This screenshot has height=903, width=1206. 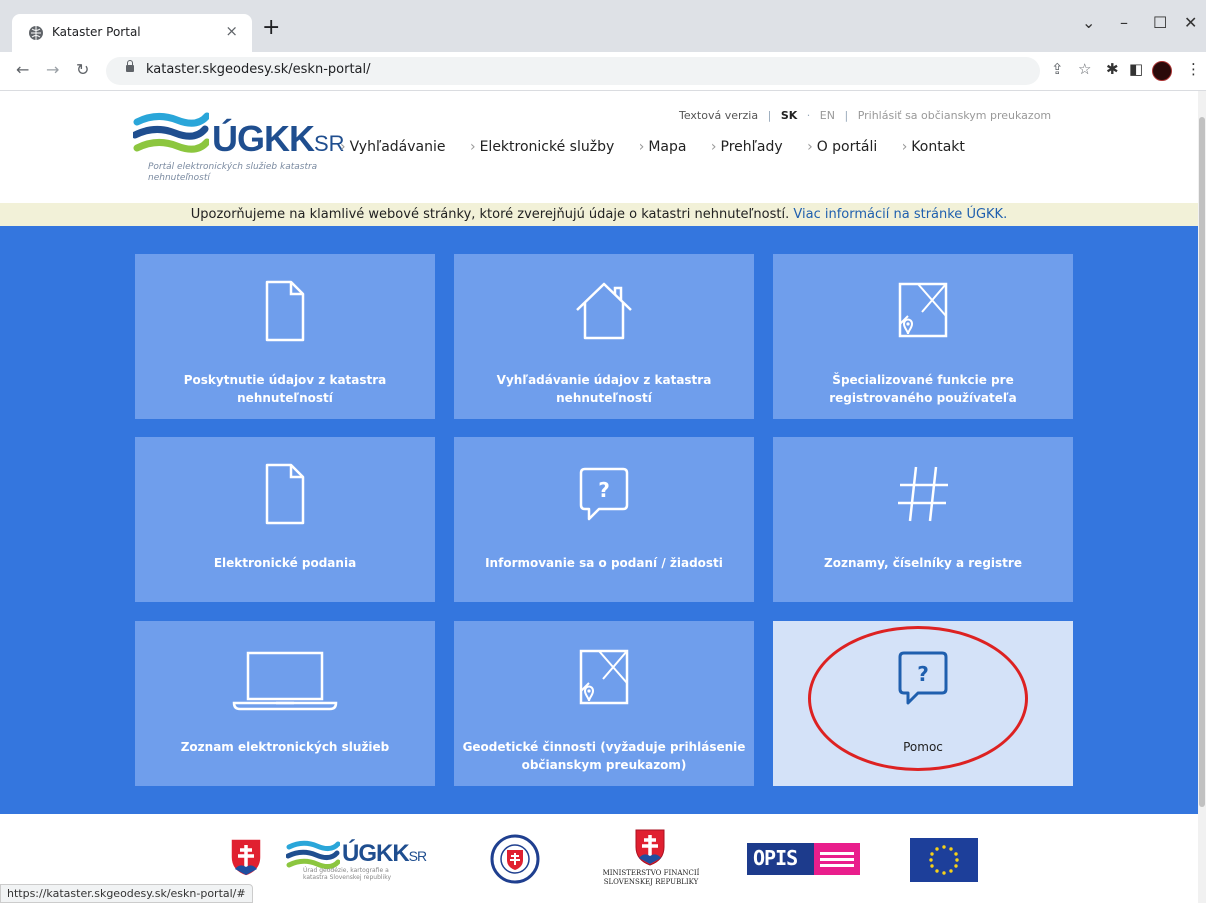 I want to click on extensions-puzzle-icon: ✱, so click(x=1112, y=69).